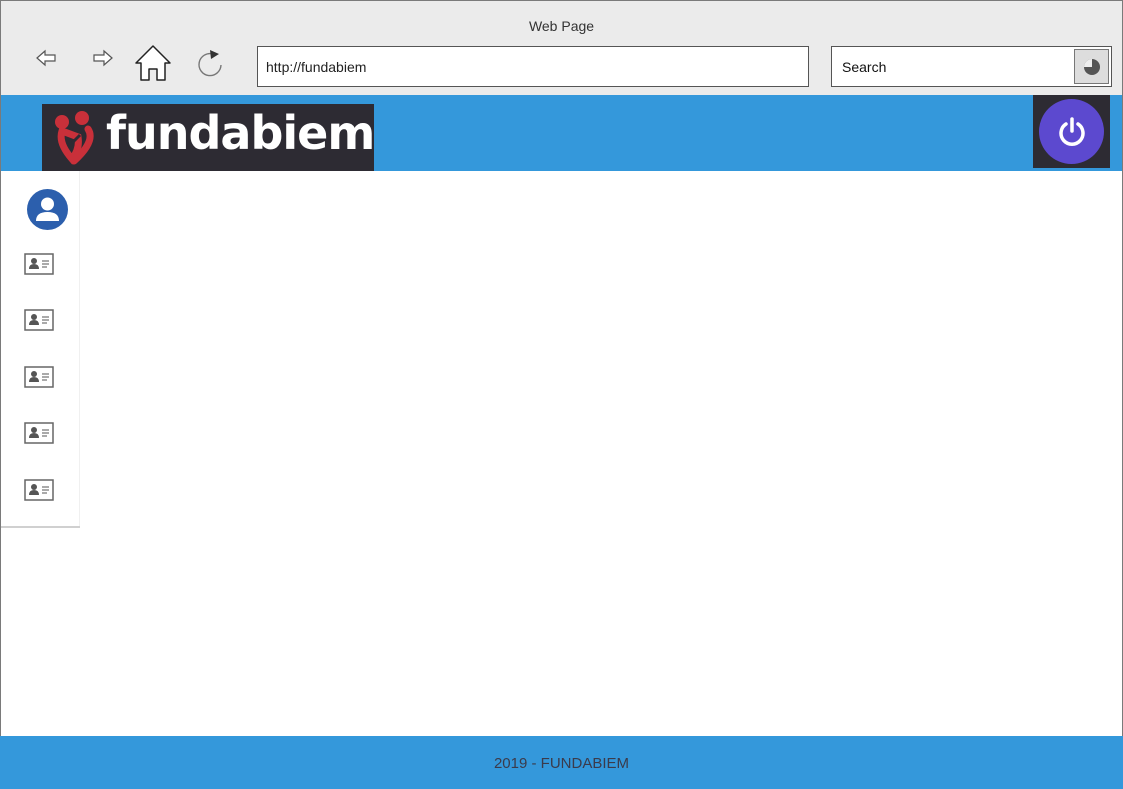 The width and height of the screenshot is (1123, 789). I want to click on browser-toolbar: Web Page http://fundabiem Search, so click(561, 48).